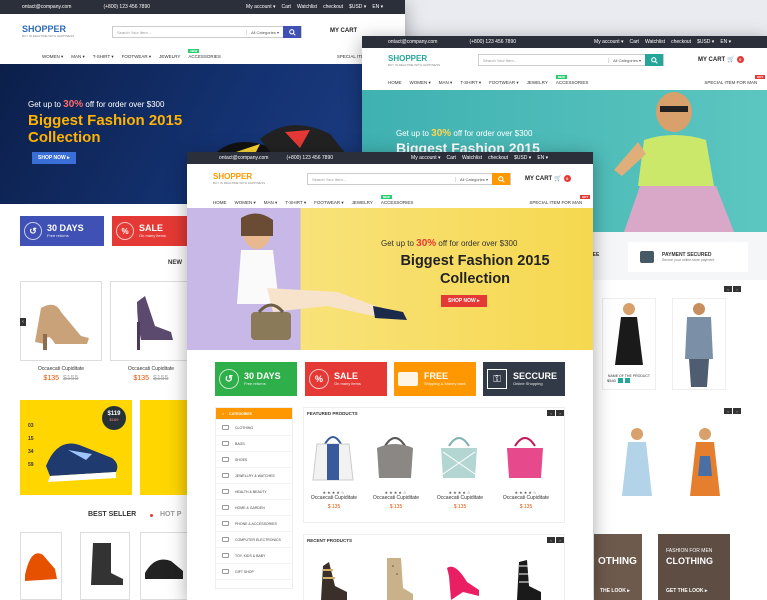  I want to click on category-item: SHOES, so click(254, 460).